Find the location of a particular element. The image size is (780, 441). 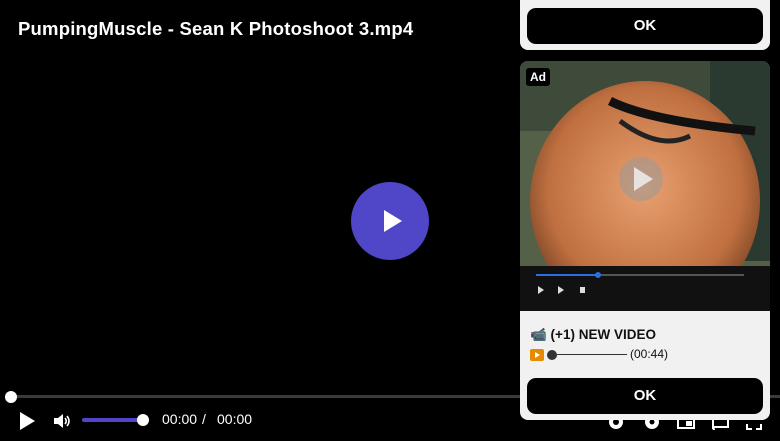

ad-badge: Ad is located at coordinates (538, 77).